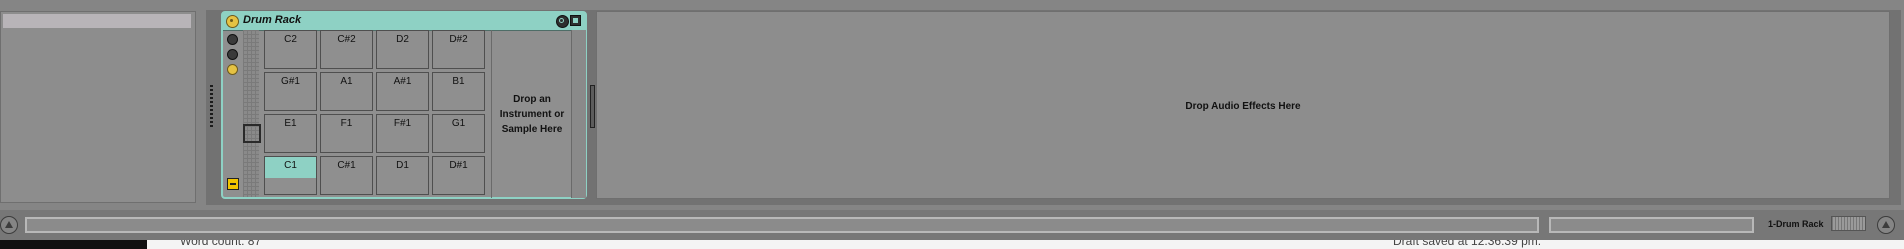 The image size is (1904, 249). What do you see at coordinates (578, 114) in the screenshot?
I see `rack-scrollbar` at bounding box center [578, 114].